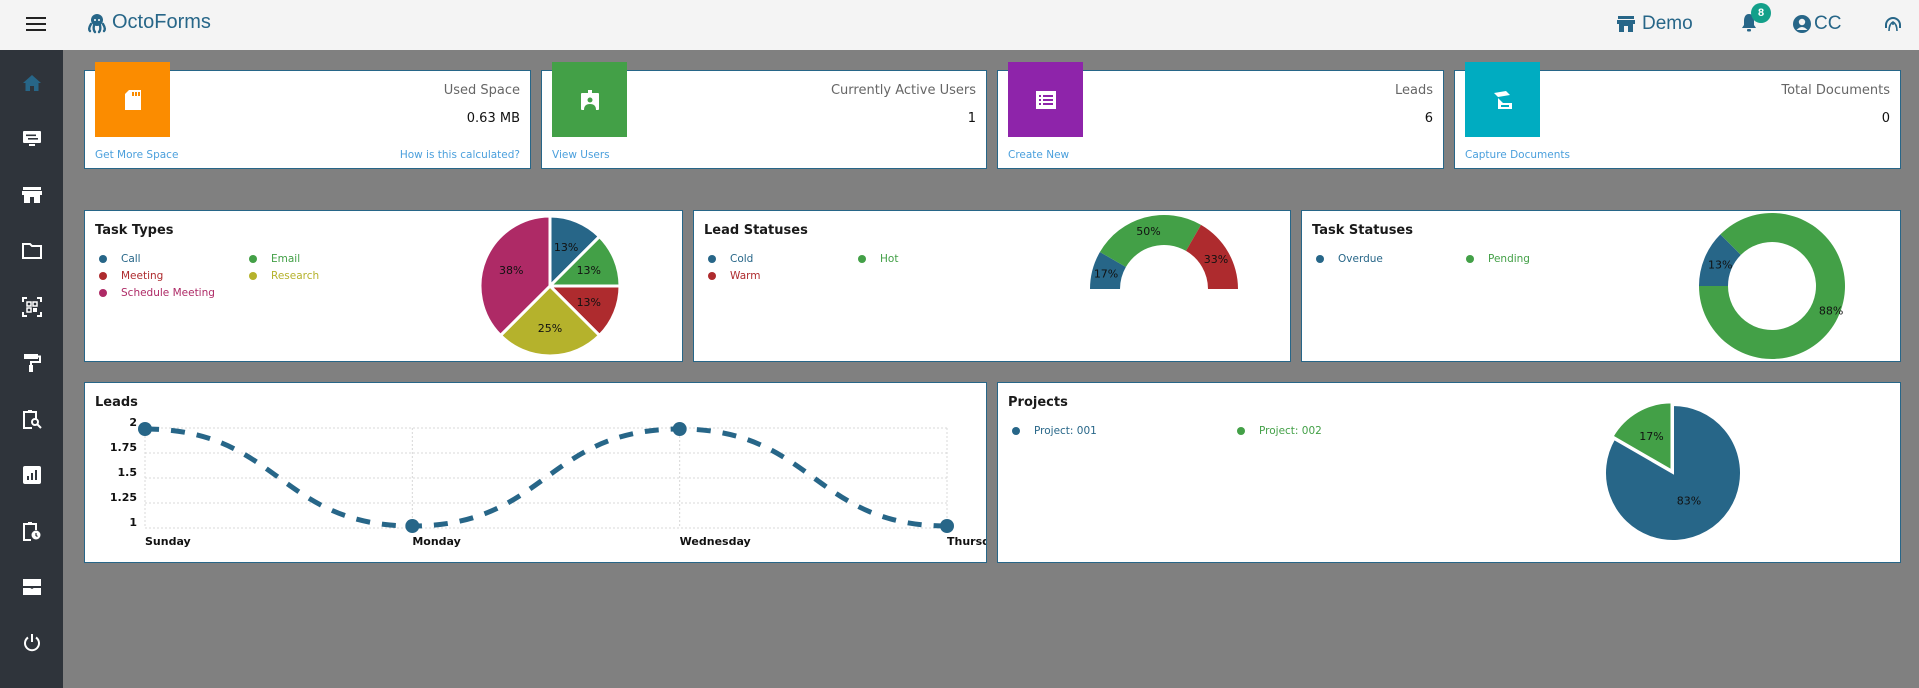  I want to click on sidebar-item-themes, so click(32, 363).